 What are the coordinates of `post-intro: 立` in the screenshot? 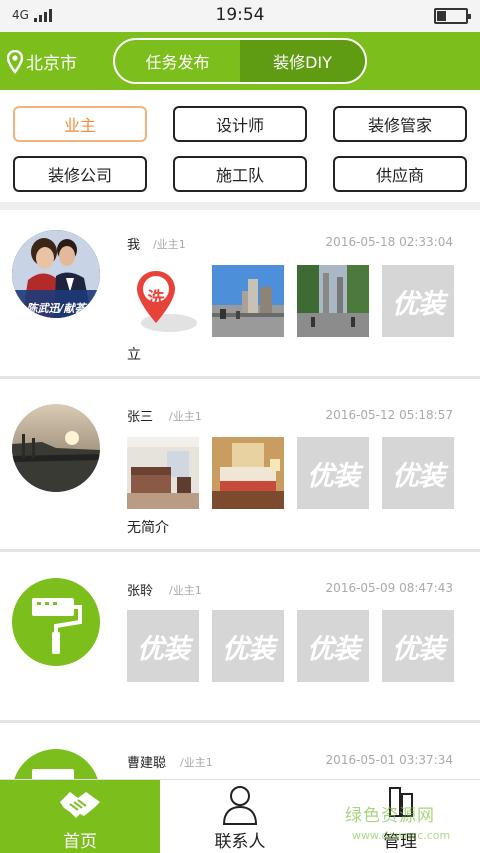 It's located at (134, 355).